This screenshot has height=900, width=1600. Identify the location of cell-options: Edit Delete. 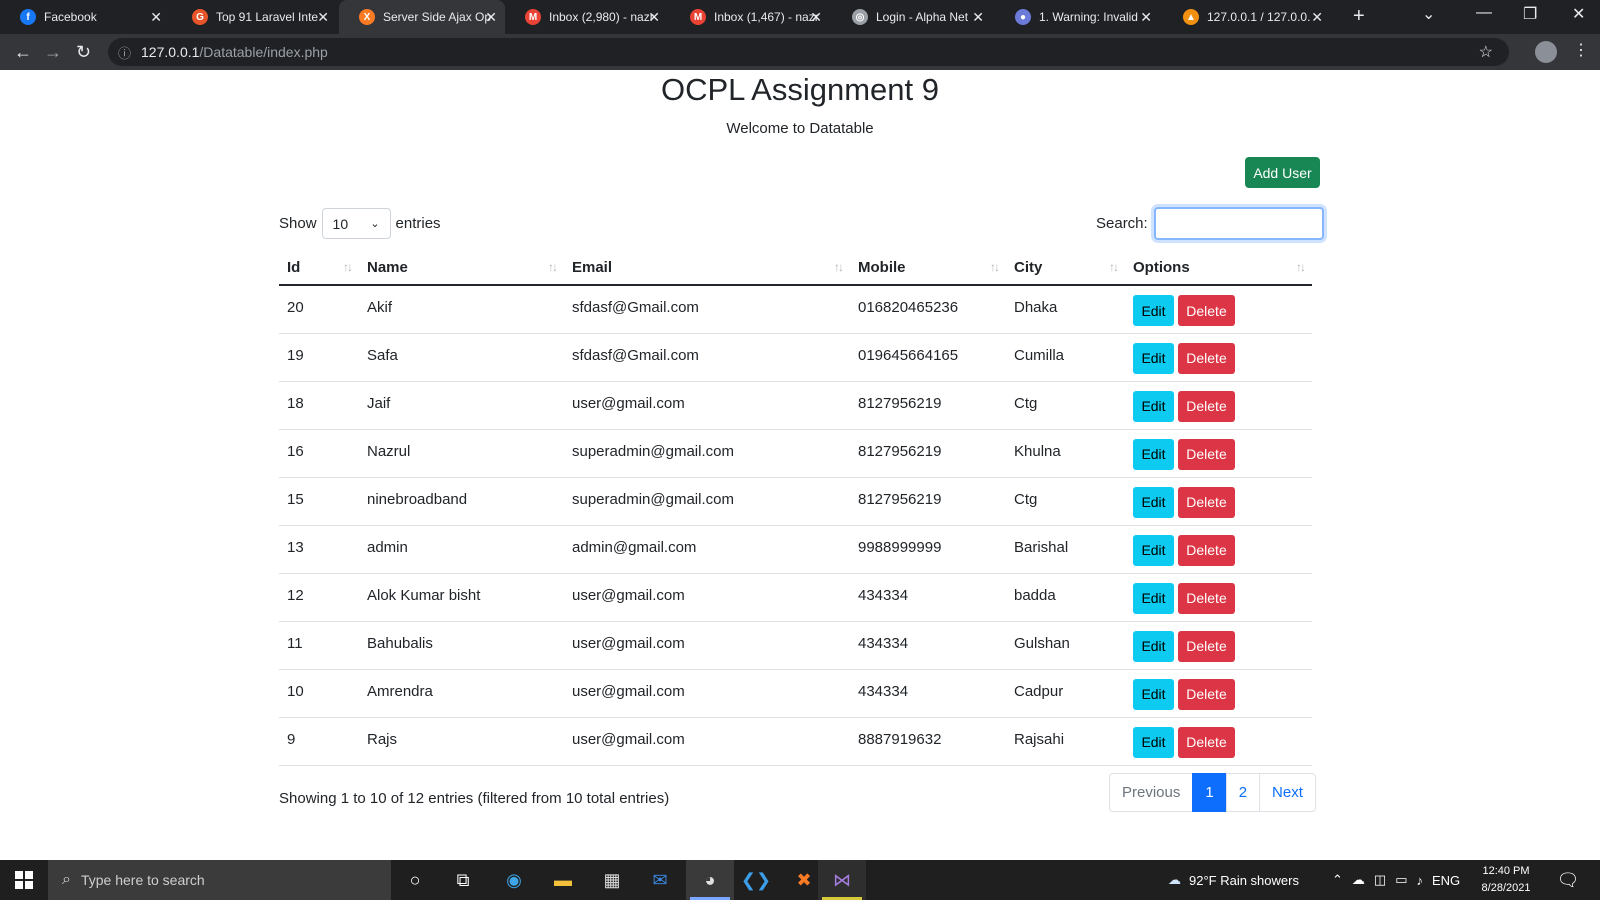
(1218, 597).